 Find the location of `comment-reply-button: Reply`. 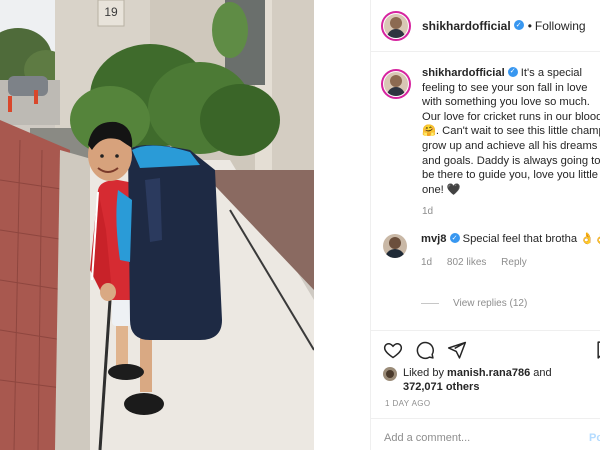

comment-reply-button: Reply is located at coordinates (514, 262).